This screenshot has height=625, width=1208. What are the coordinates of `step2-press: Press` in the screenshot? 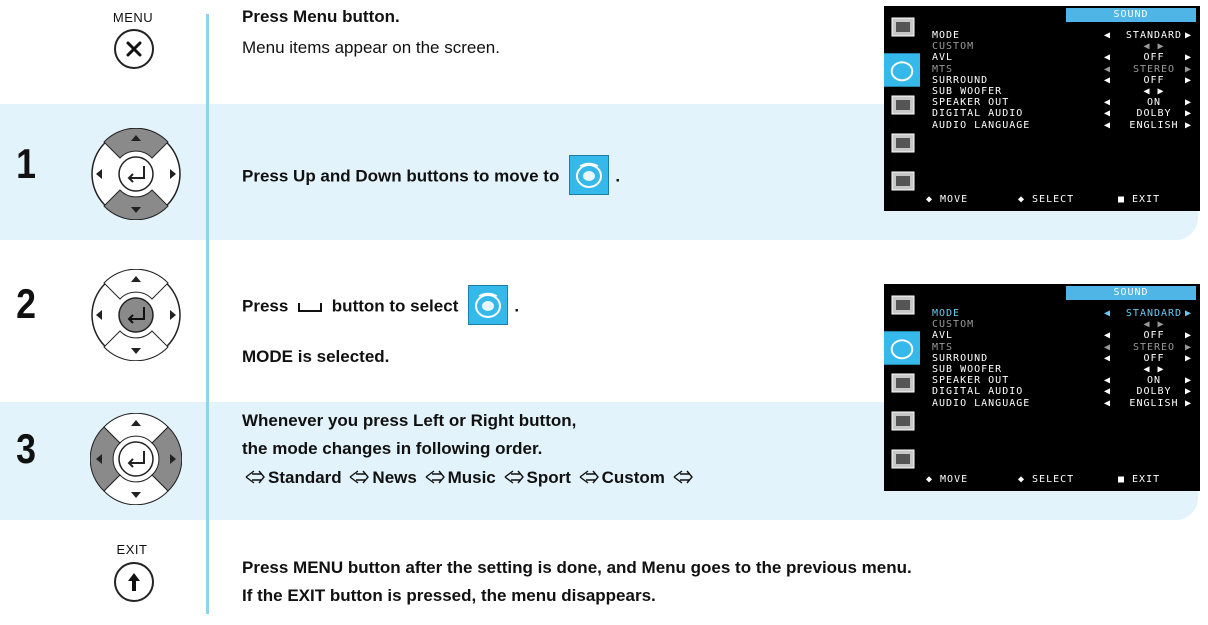 It's located at (265, 306).